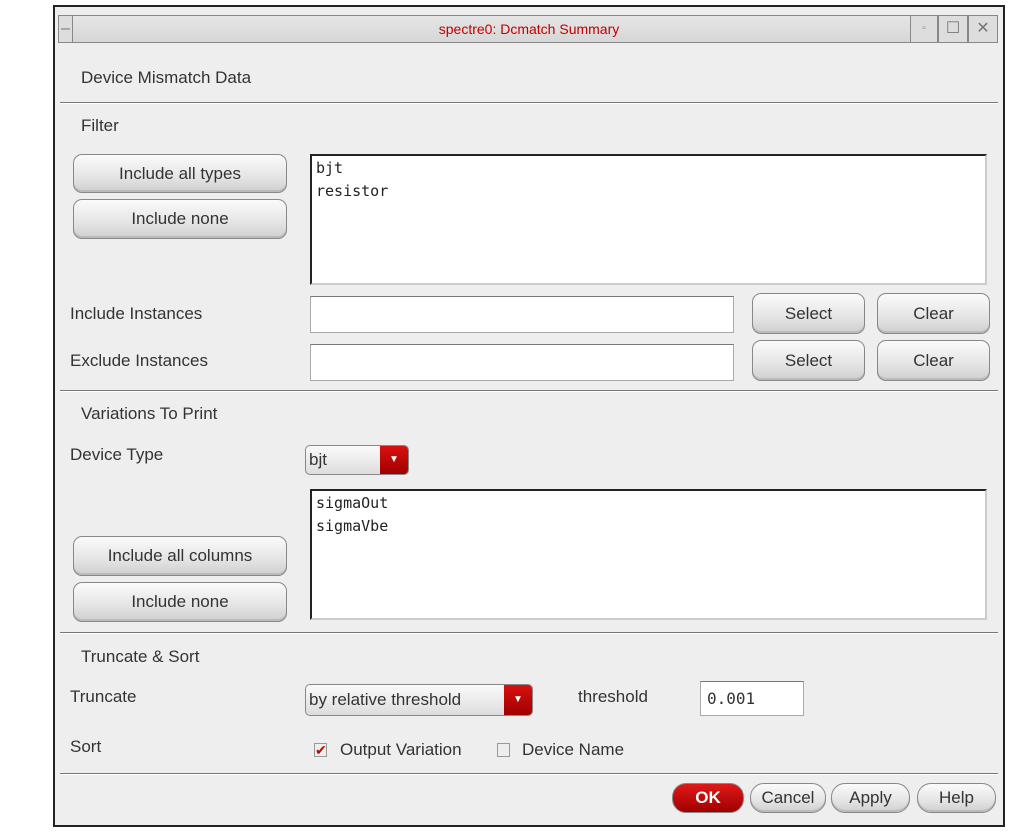  I want to click on close-icon: ✕, so click(983, 29).